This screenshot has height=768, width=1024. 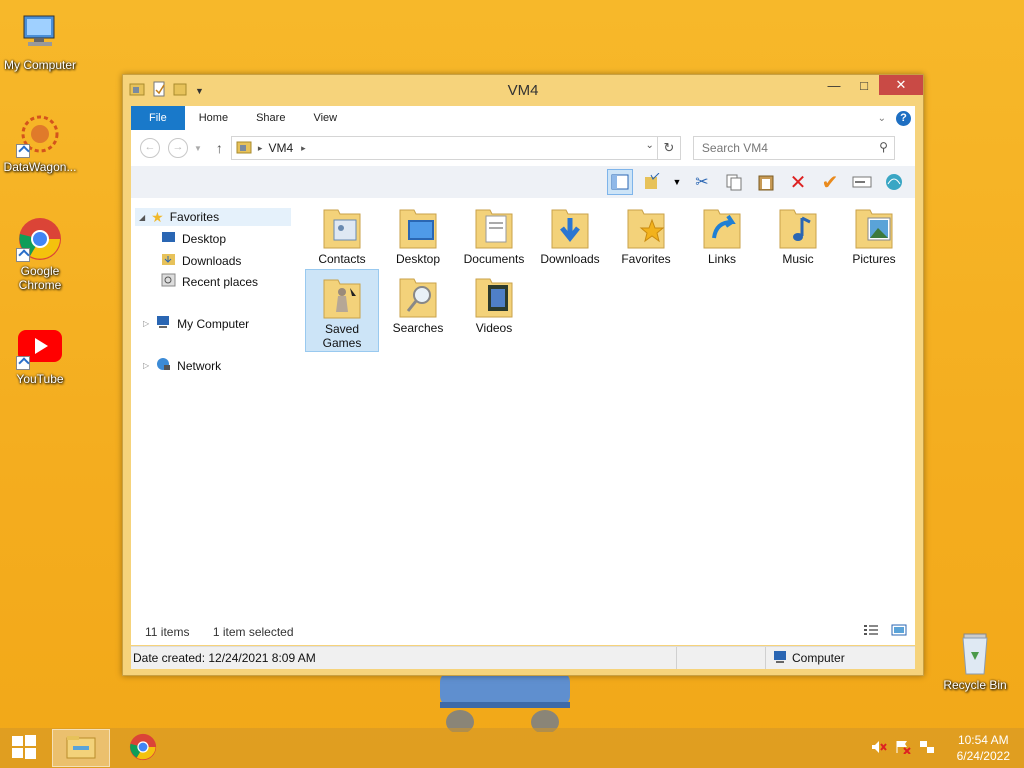 I want to click on wallpaper-mascot, so click(x=532, y=703).